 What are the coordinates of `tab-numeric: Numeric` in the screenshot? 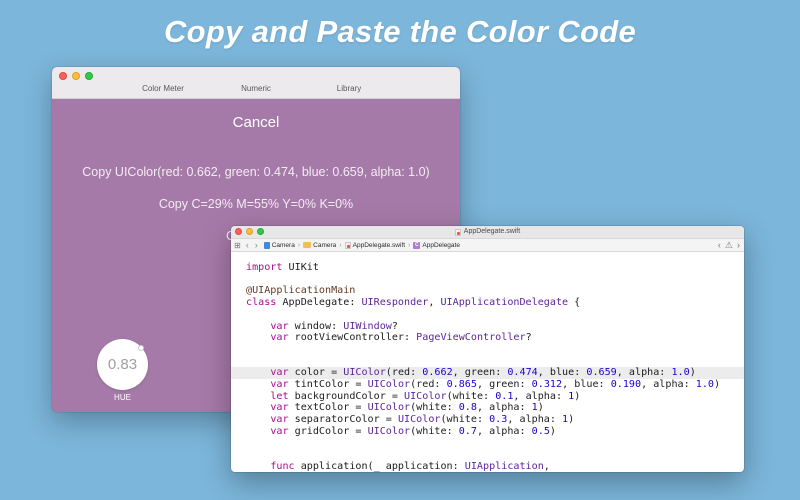 It's located at (256, 88).